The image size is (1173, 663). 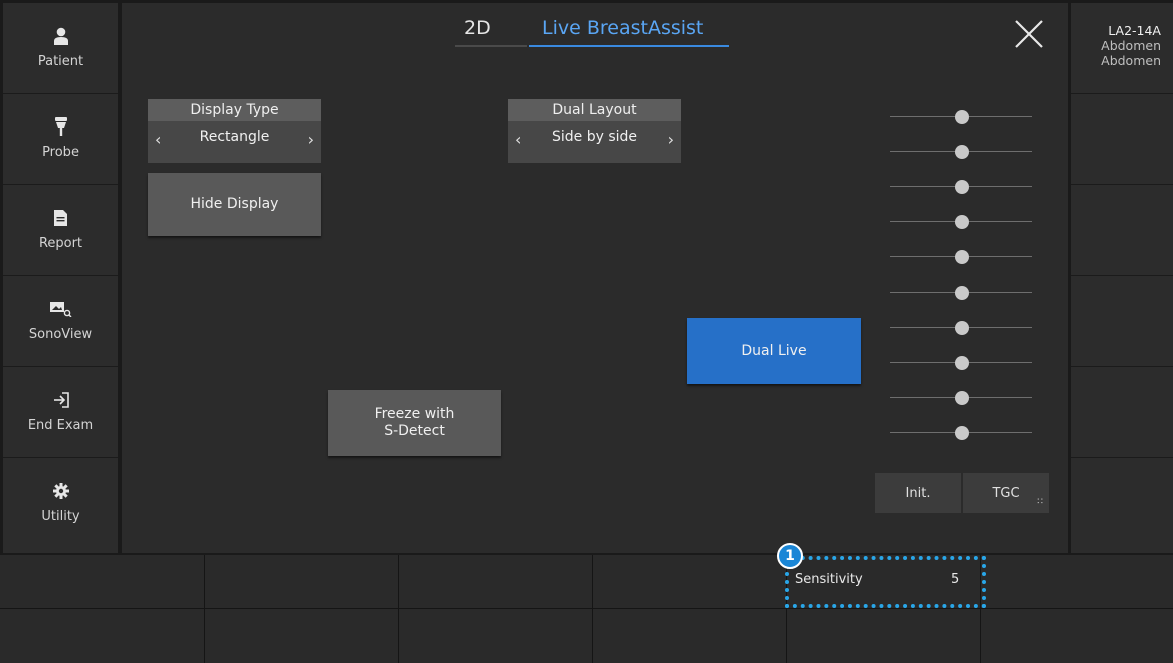 I want to click on dual-layout-value: Side by side, so click(x=594, y=137).